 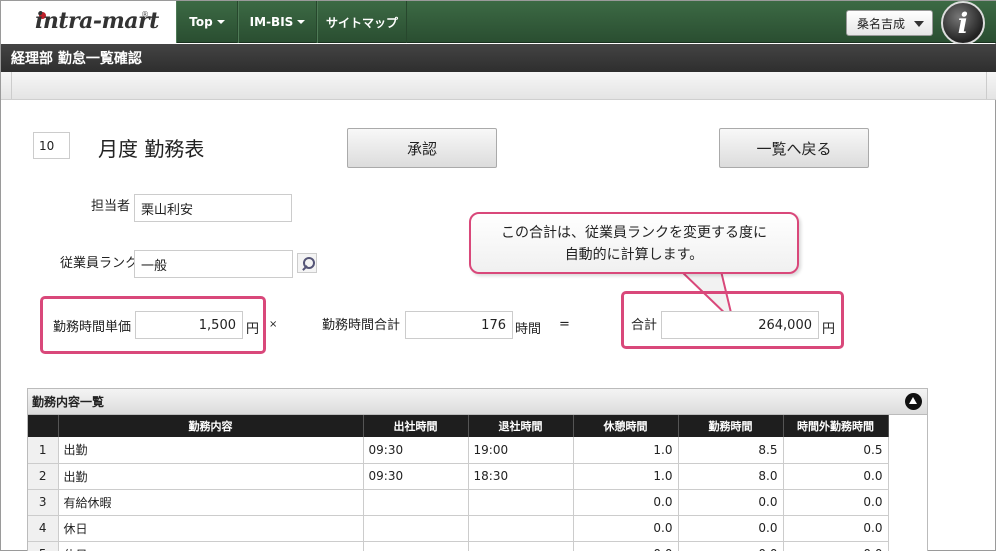 I want to click on approve-button: 承認, so click(x=422, y=148).